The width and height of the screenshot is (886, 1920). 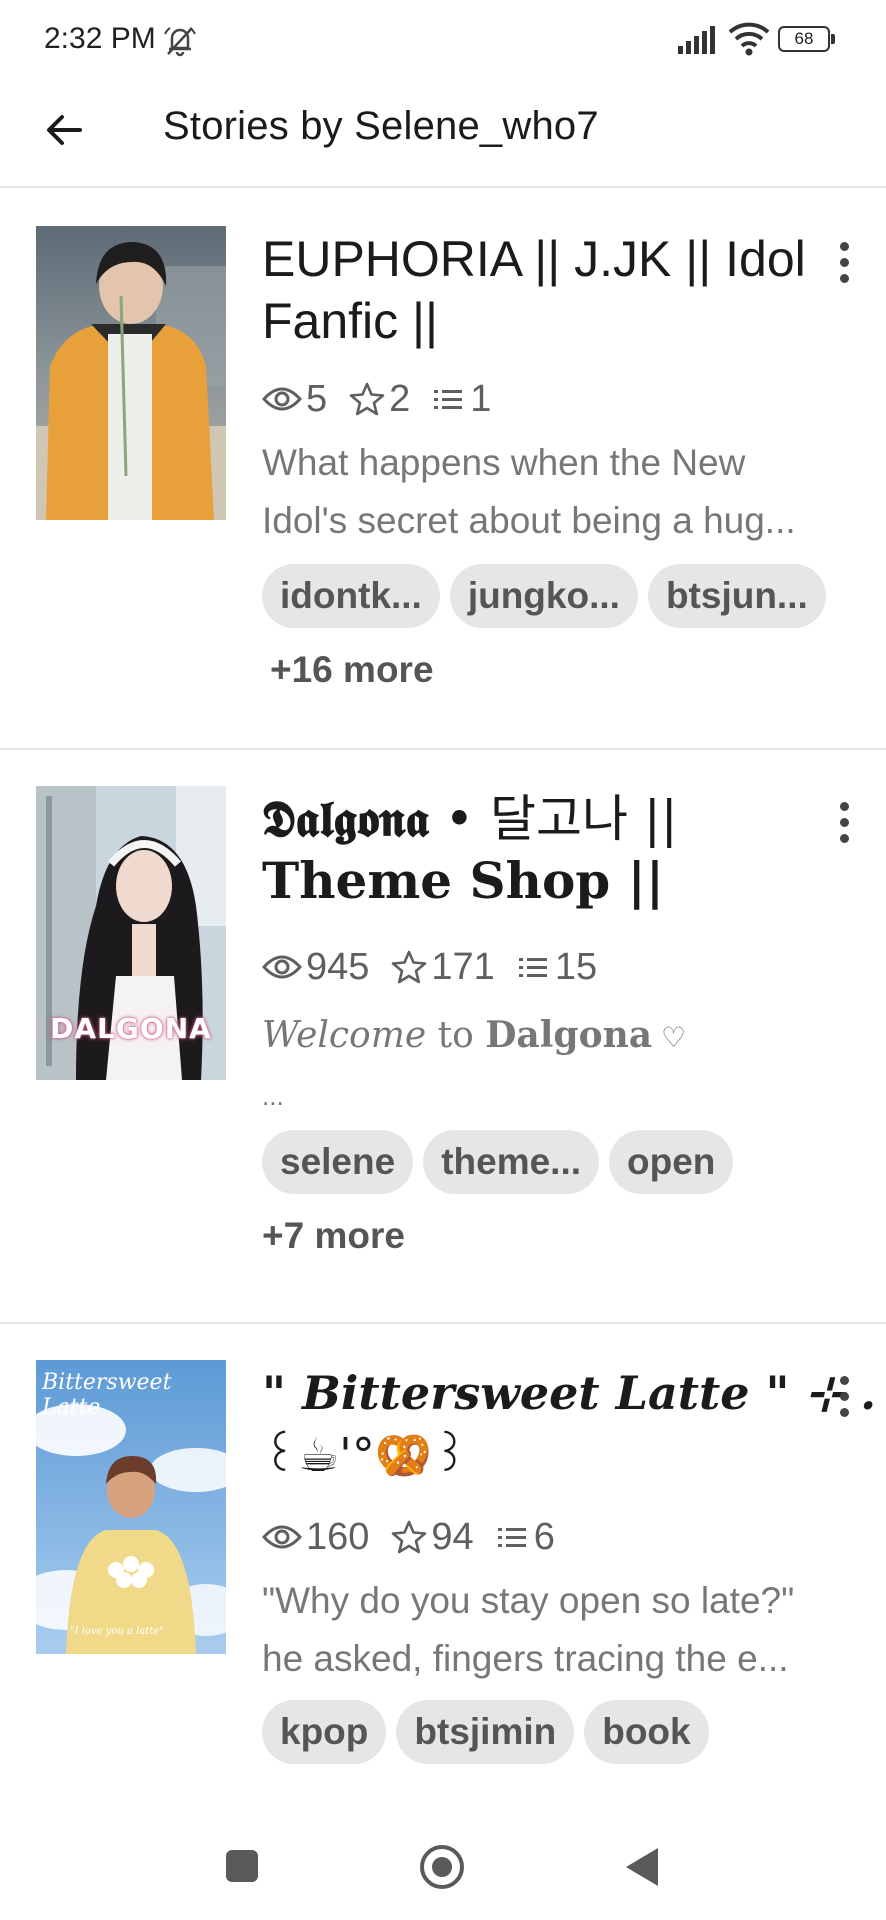 What do you see at coordinates (443, 40) in the screenshot?
I see `status-bar: 2:32 PM 68` at bounding box center [443, 40].